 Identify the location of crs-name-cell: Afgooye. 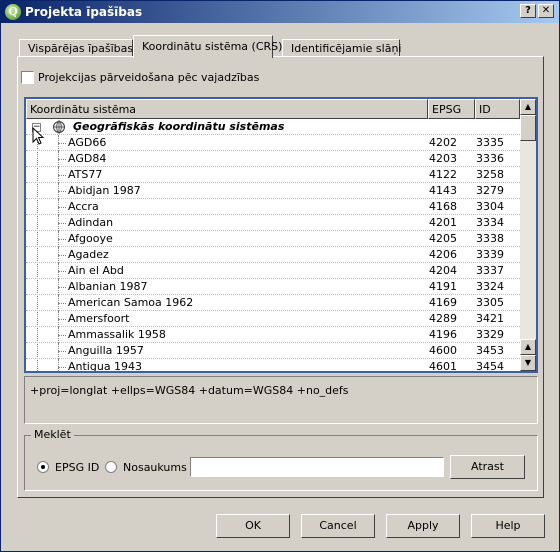
(90, 238).